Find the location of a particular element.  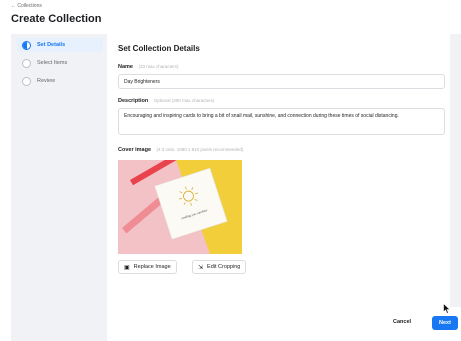

crop-icon: ⇲ is located at coordinates (201, 267).